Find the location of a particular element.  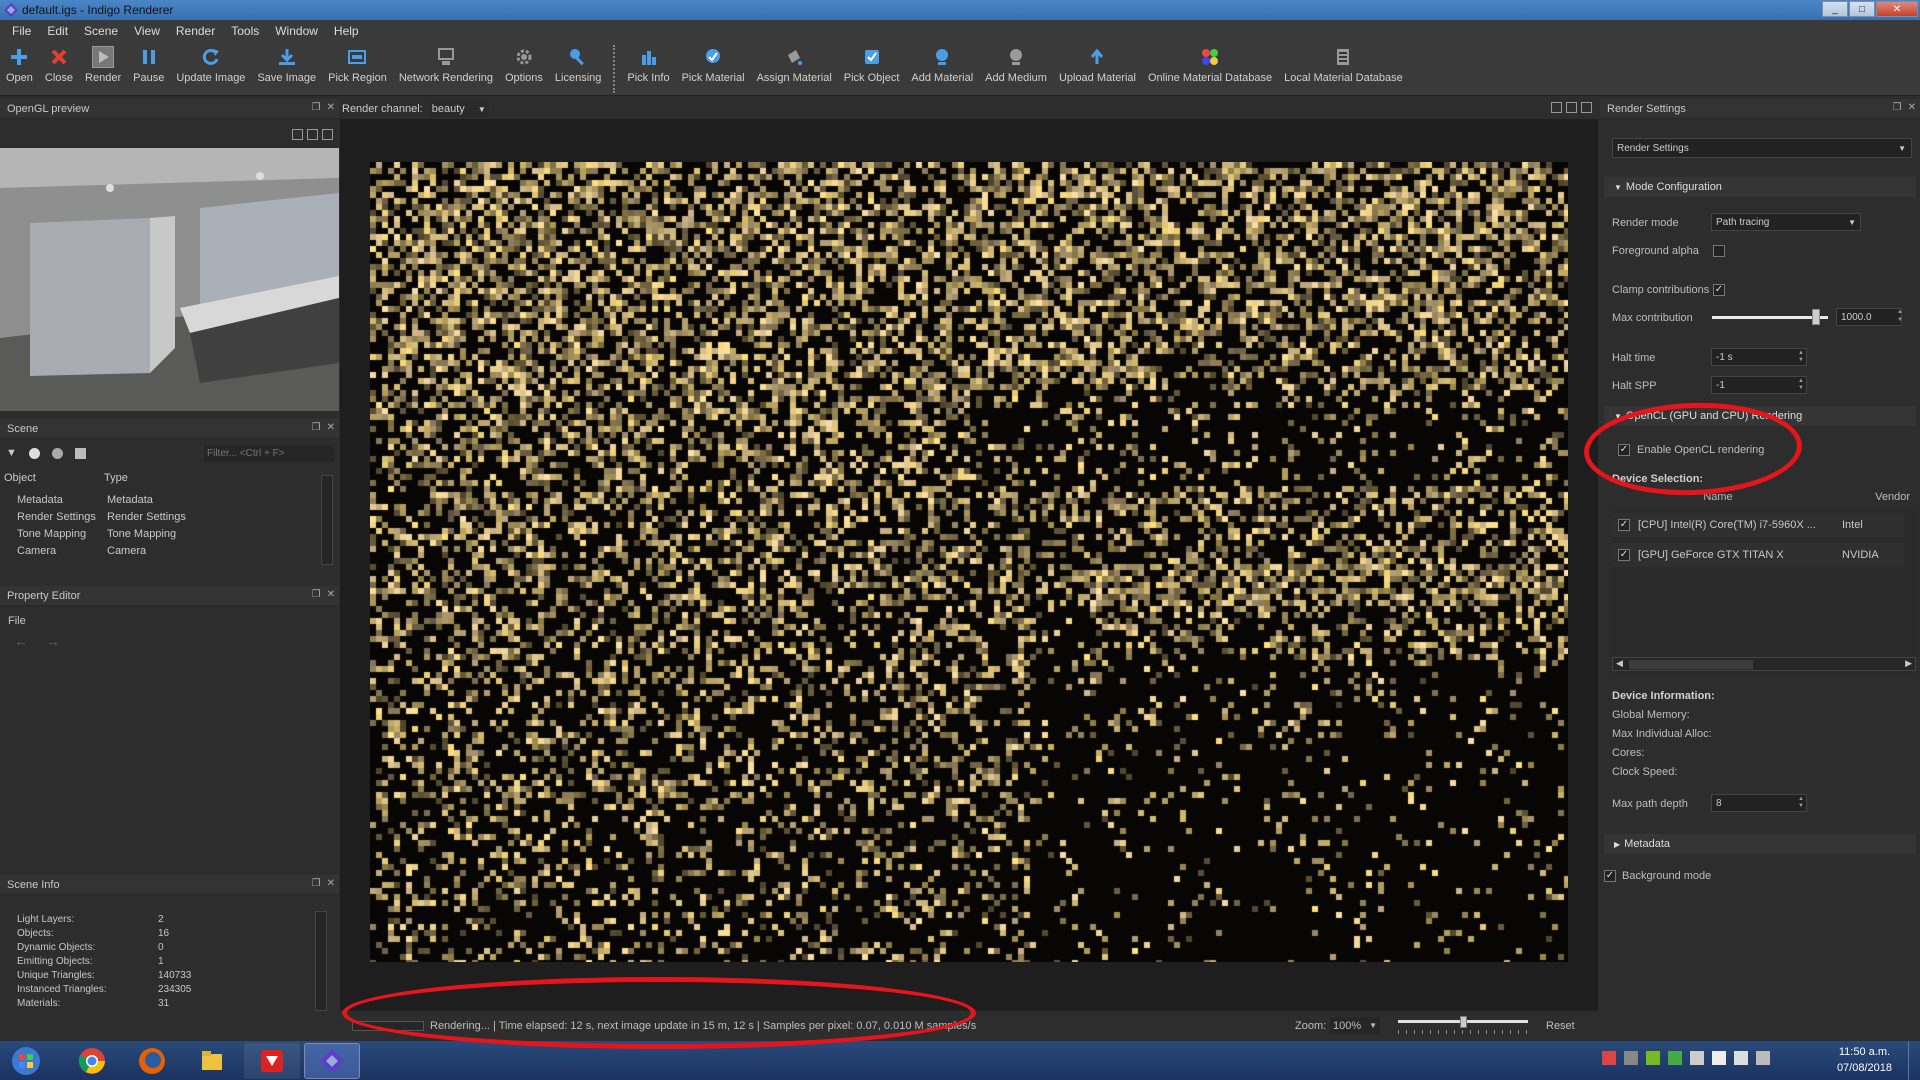

add-material-button: Add Material is located at coordinates (942, 69).